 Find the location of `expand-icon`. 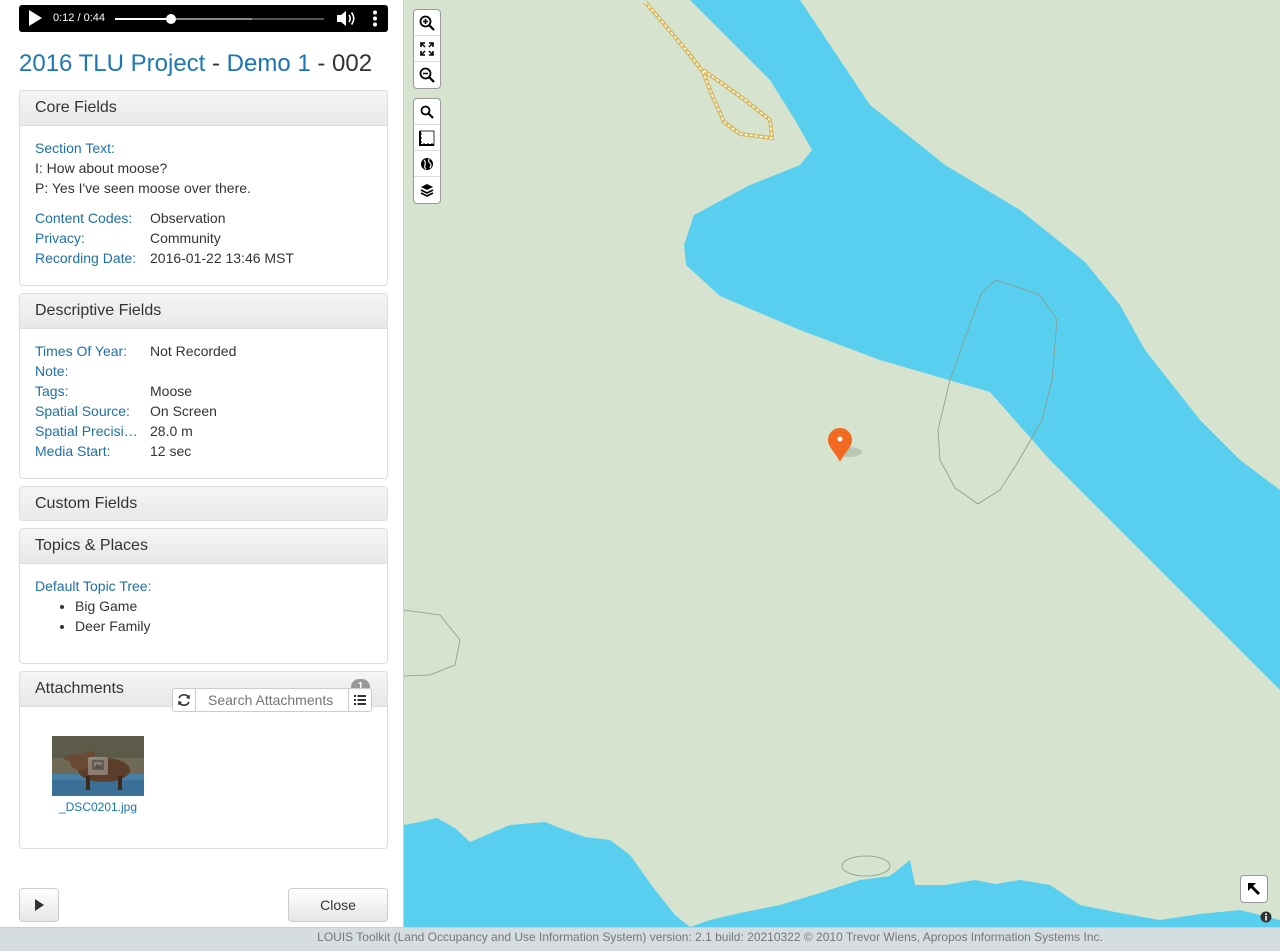

expand-icon is located at coordinates (427, 48).